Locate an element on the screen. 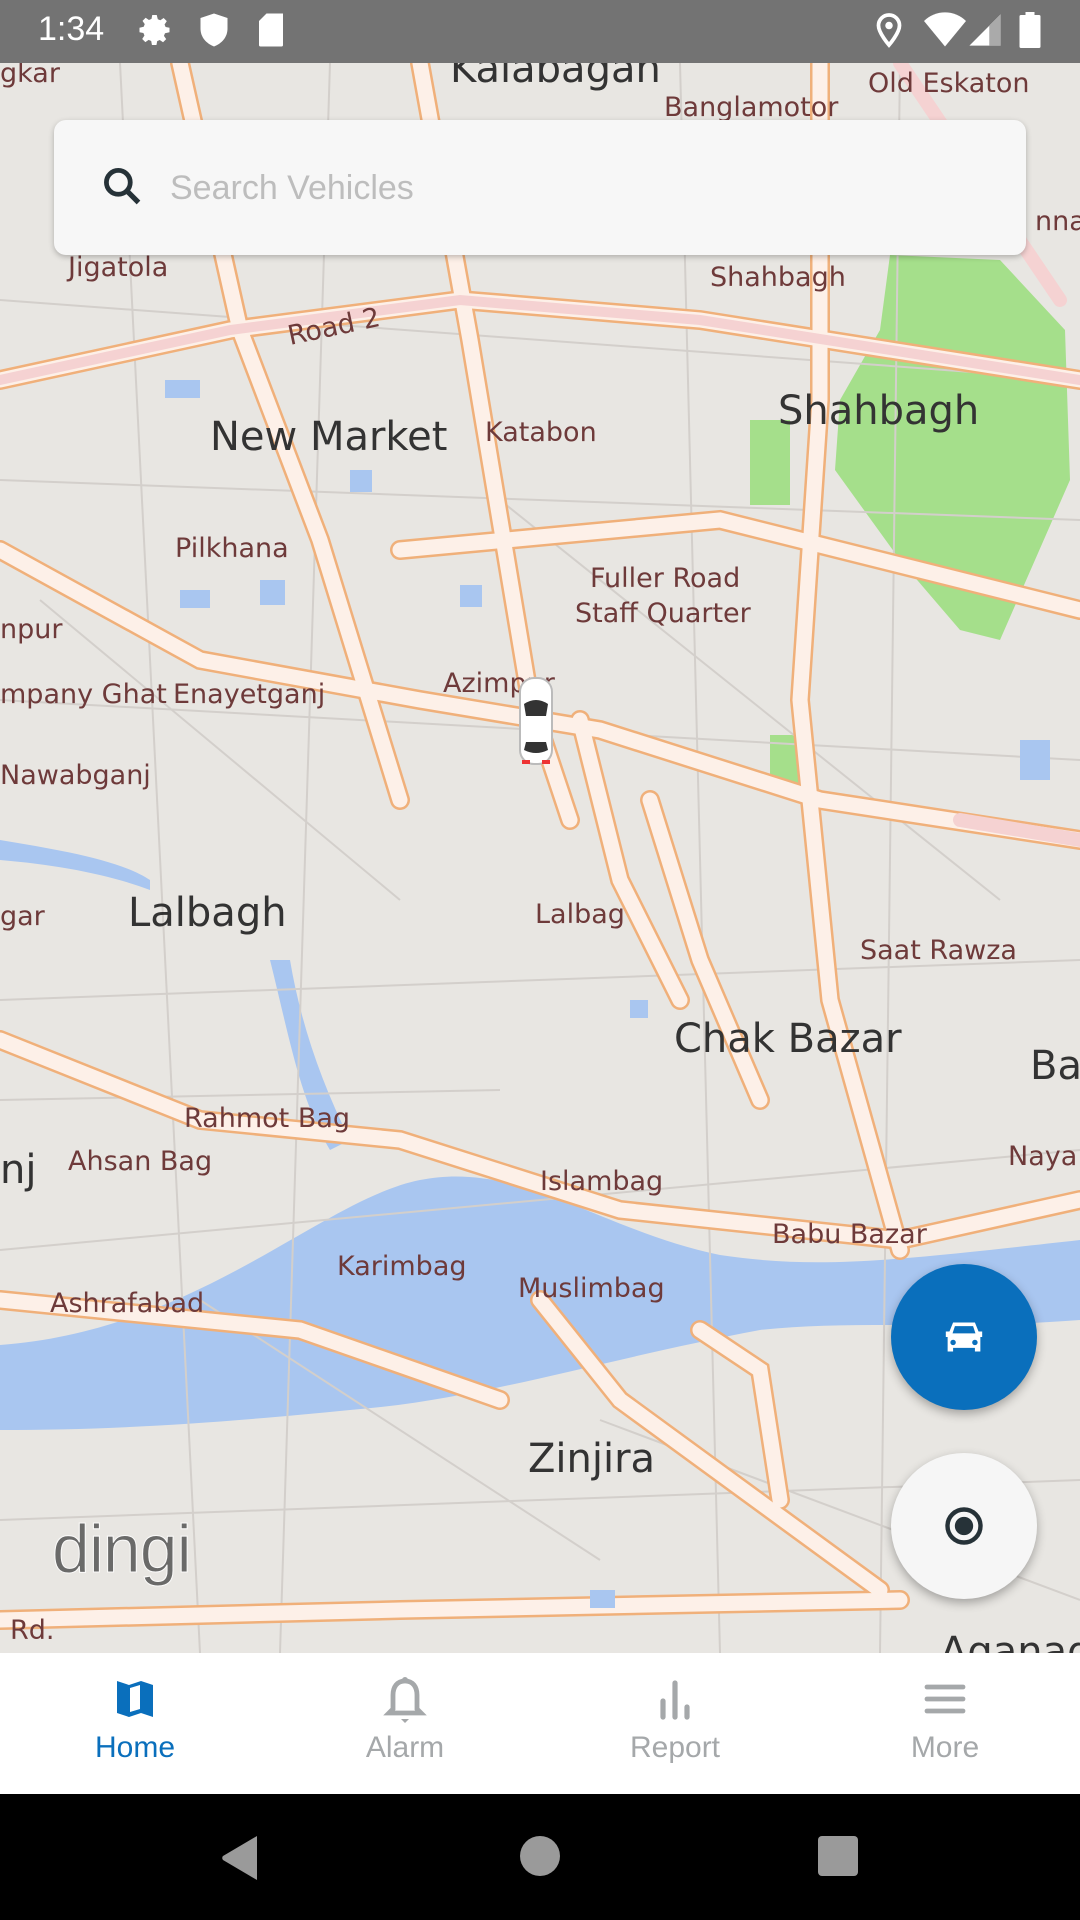 This screenshot has width=1080, height=1920. map-label: Fuller Road is located at coordinates (665, 578).